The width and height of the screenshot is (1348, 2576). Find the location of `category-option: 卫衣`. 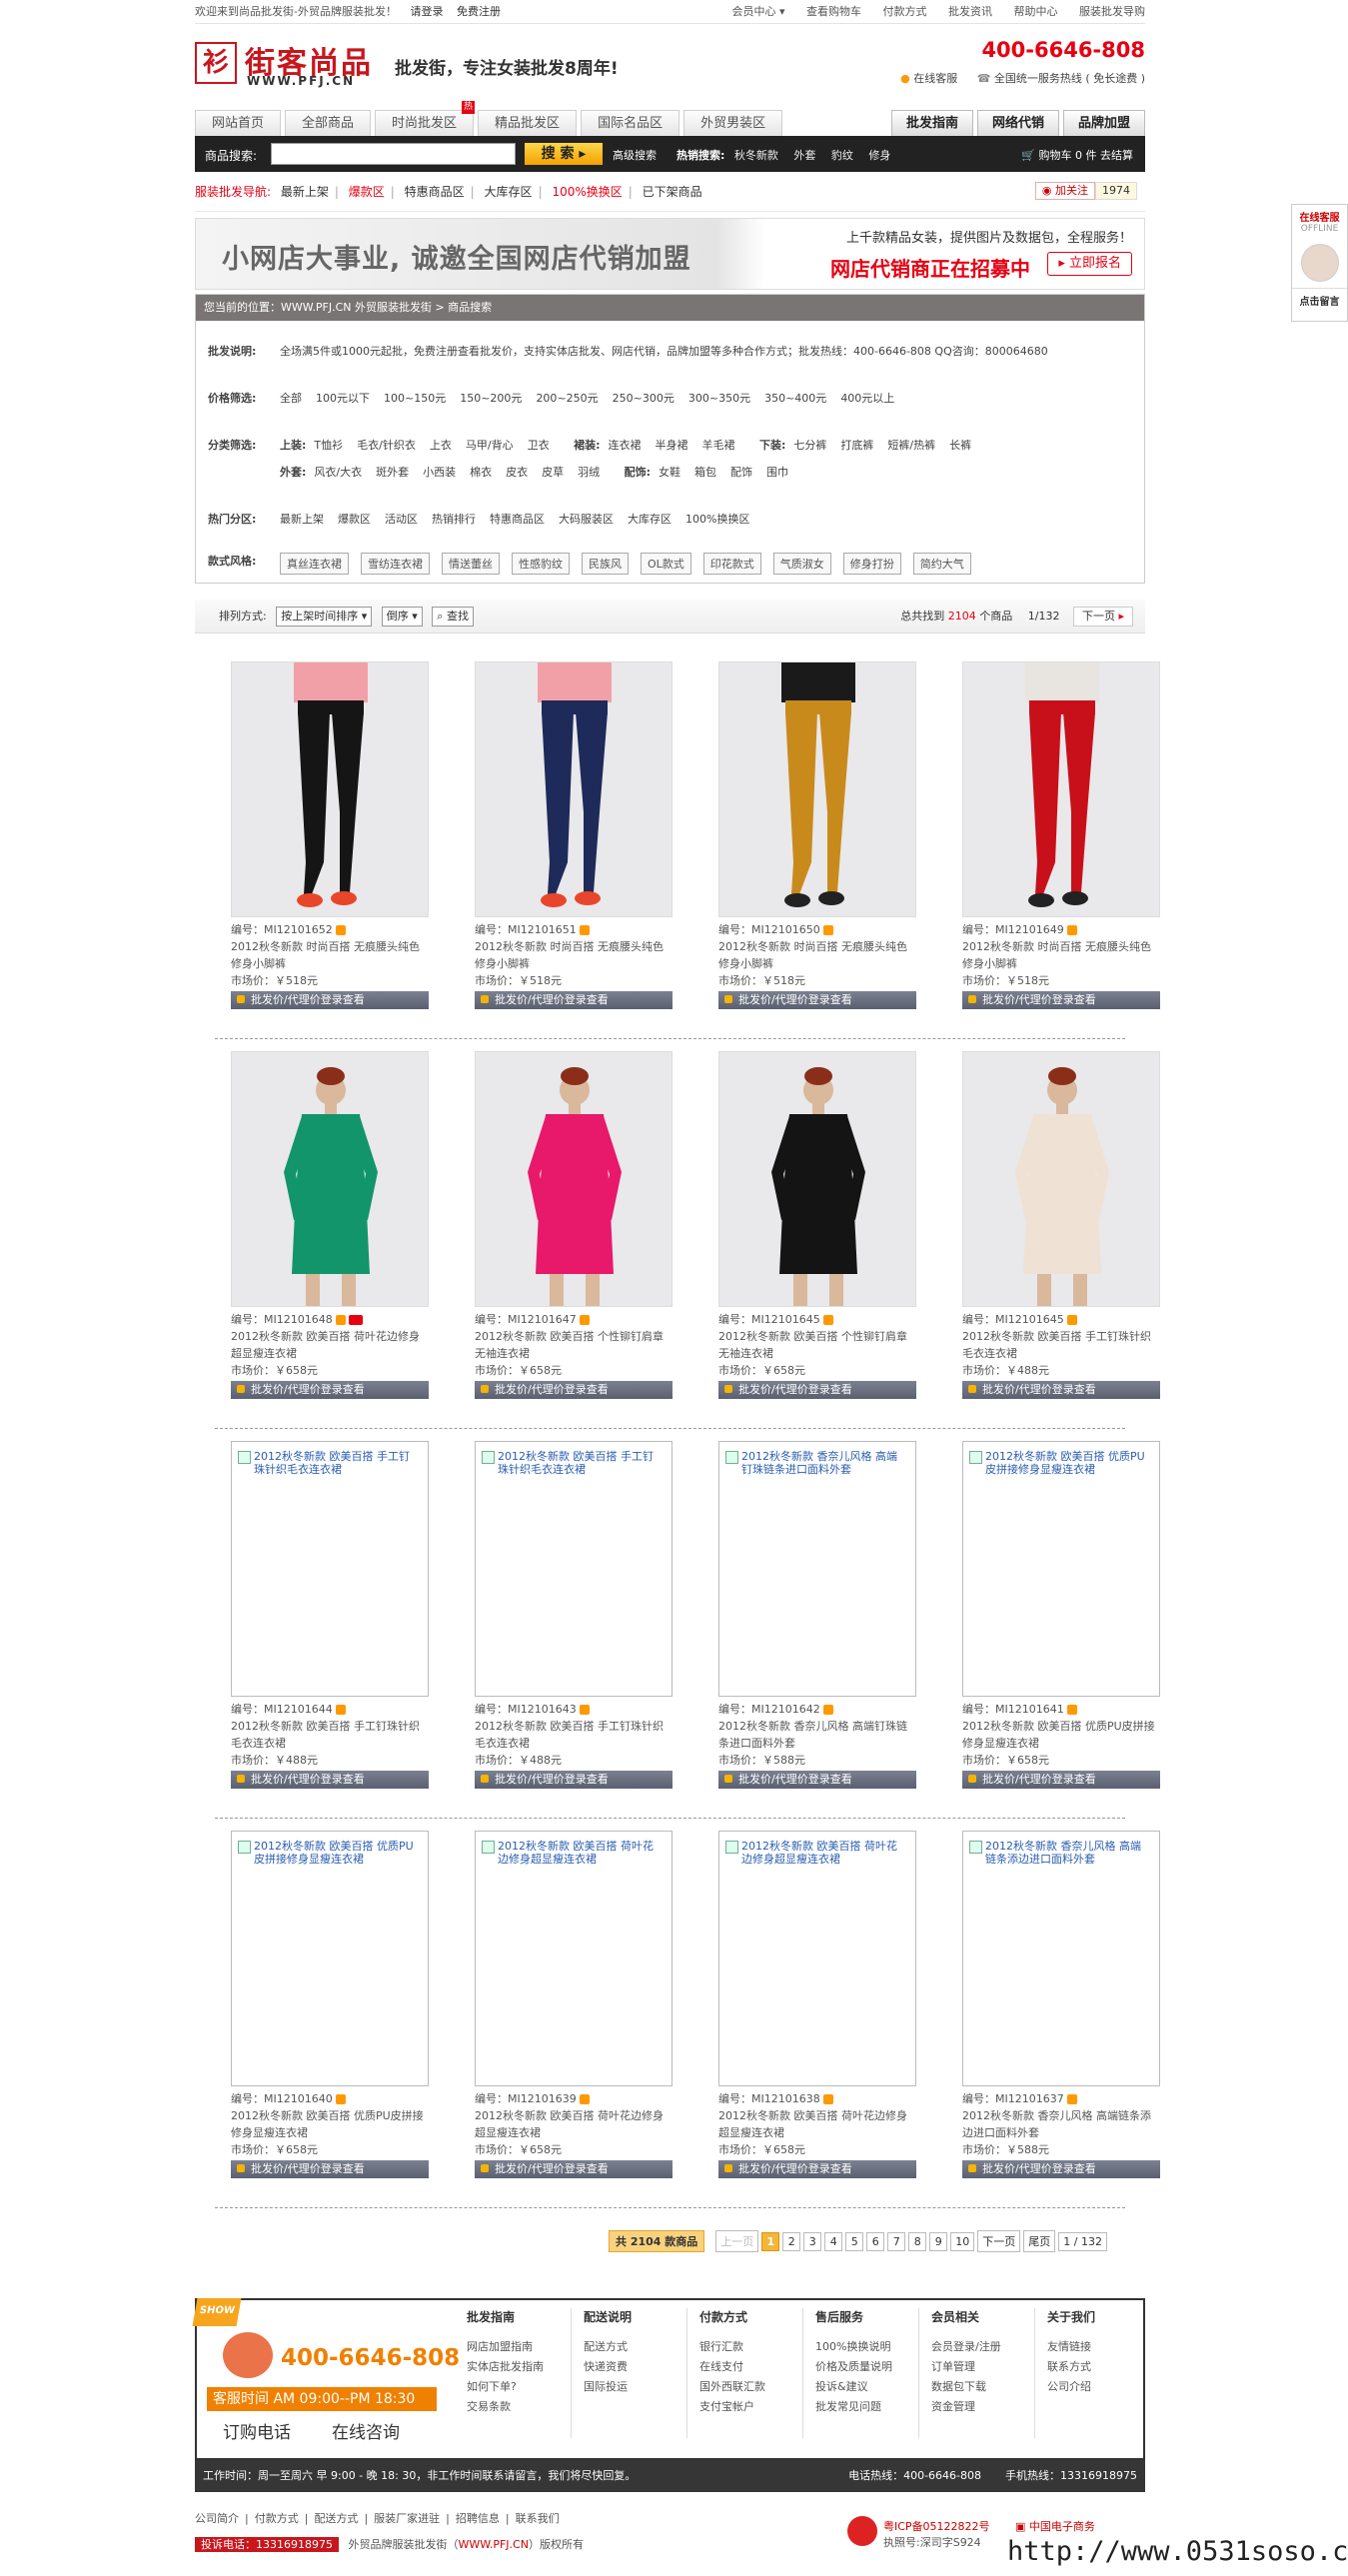

category-option: 卫衣 is located at coordinates (539, 445).